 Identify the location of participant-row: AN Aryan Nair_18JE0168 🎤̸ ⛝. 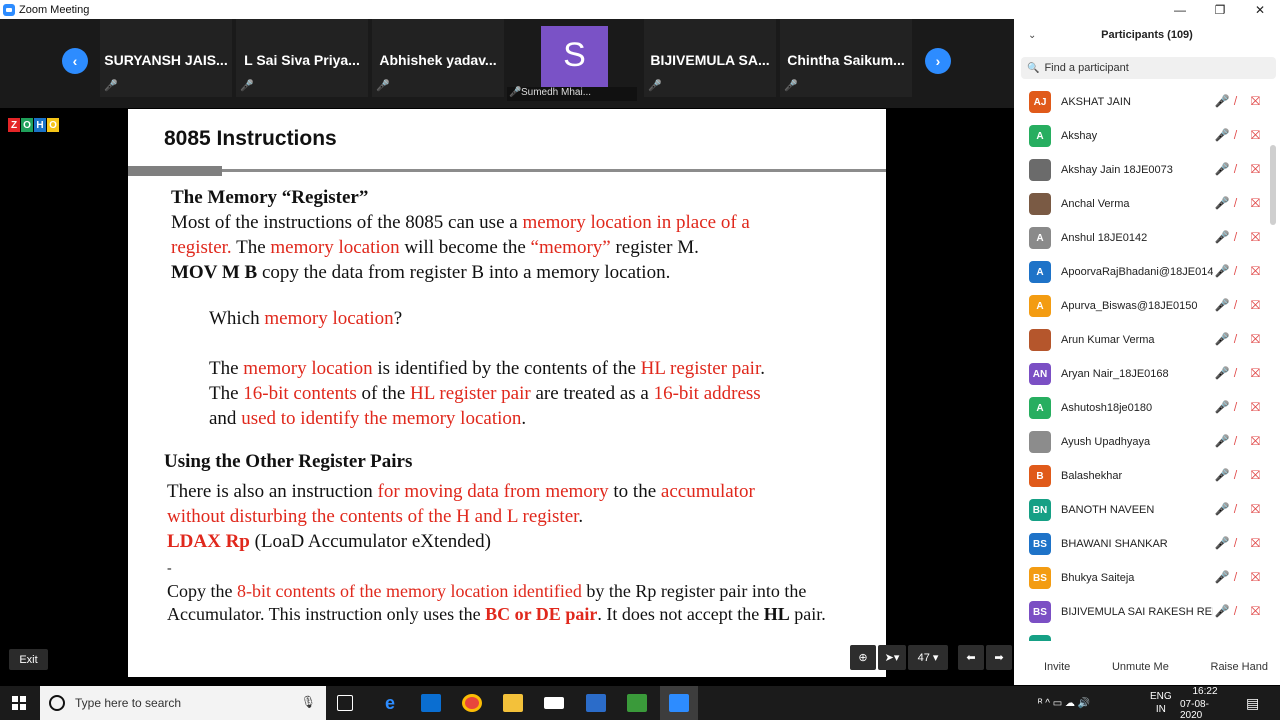
(1142, 374).